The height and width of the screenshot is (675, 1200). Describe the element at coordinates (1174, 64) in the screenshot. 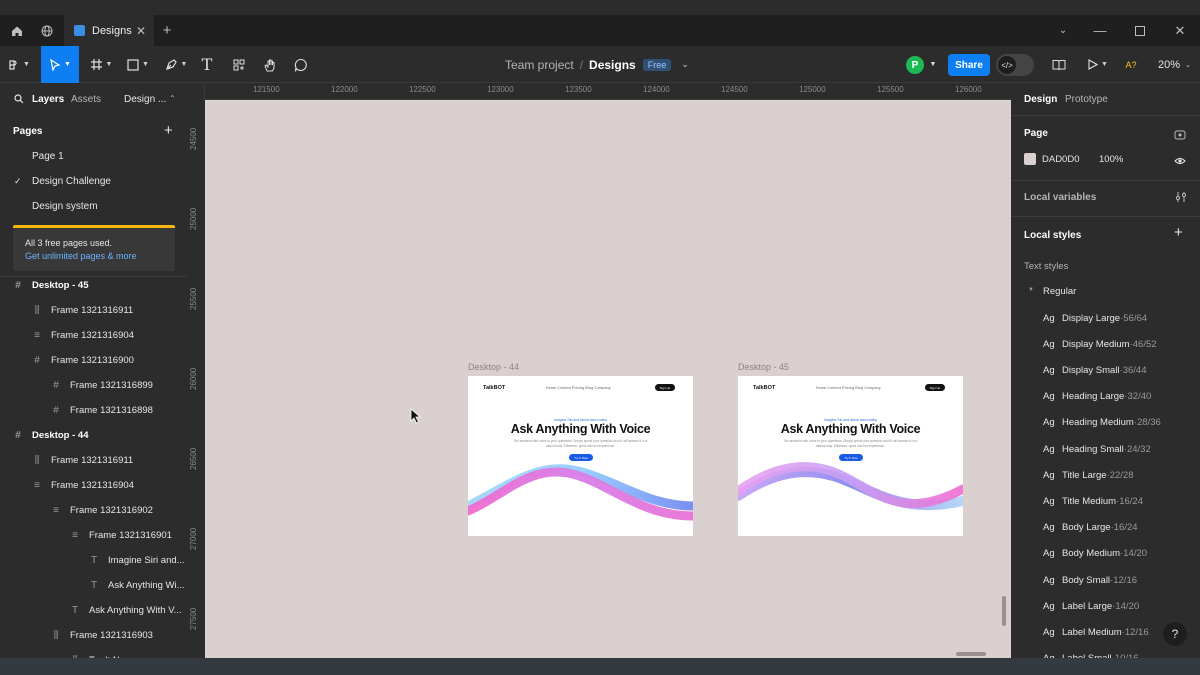

I see `zoom-menu: 20% ⌄` at that location.